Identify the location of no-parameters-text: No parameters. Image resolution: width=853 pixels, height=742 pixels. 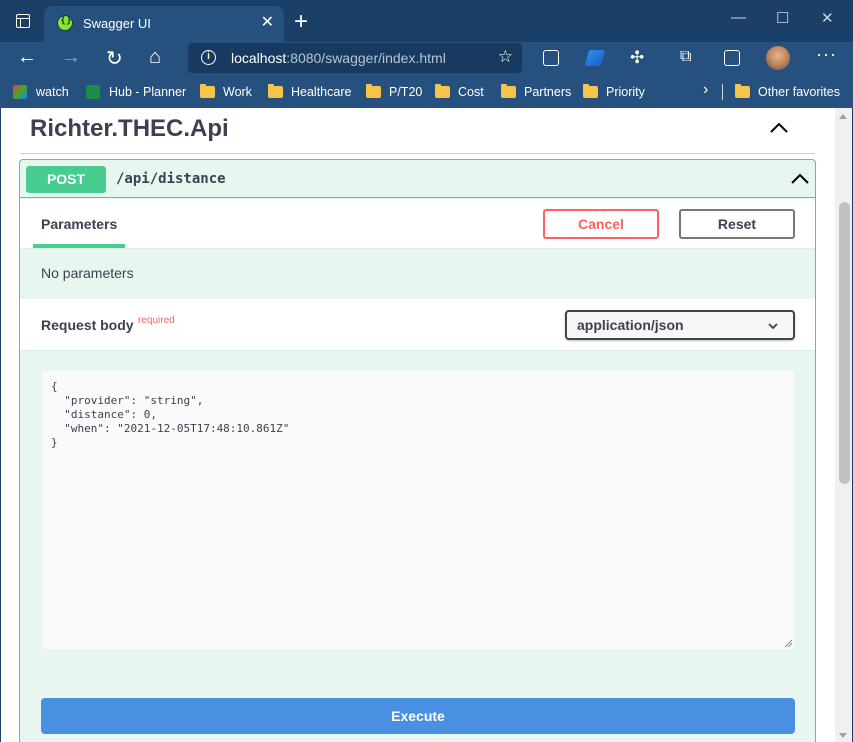
(87, 273).